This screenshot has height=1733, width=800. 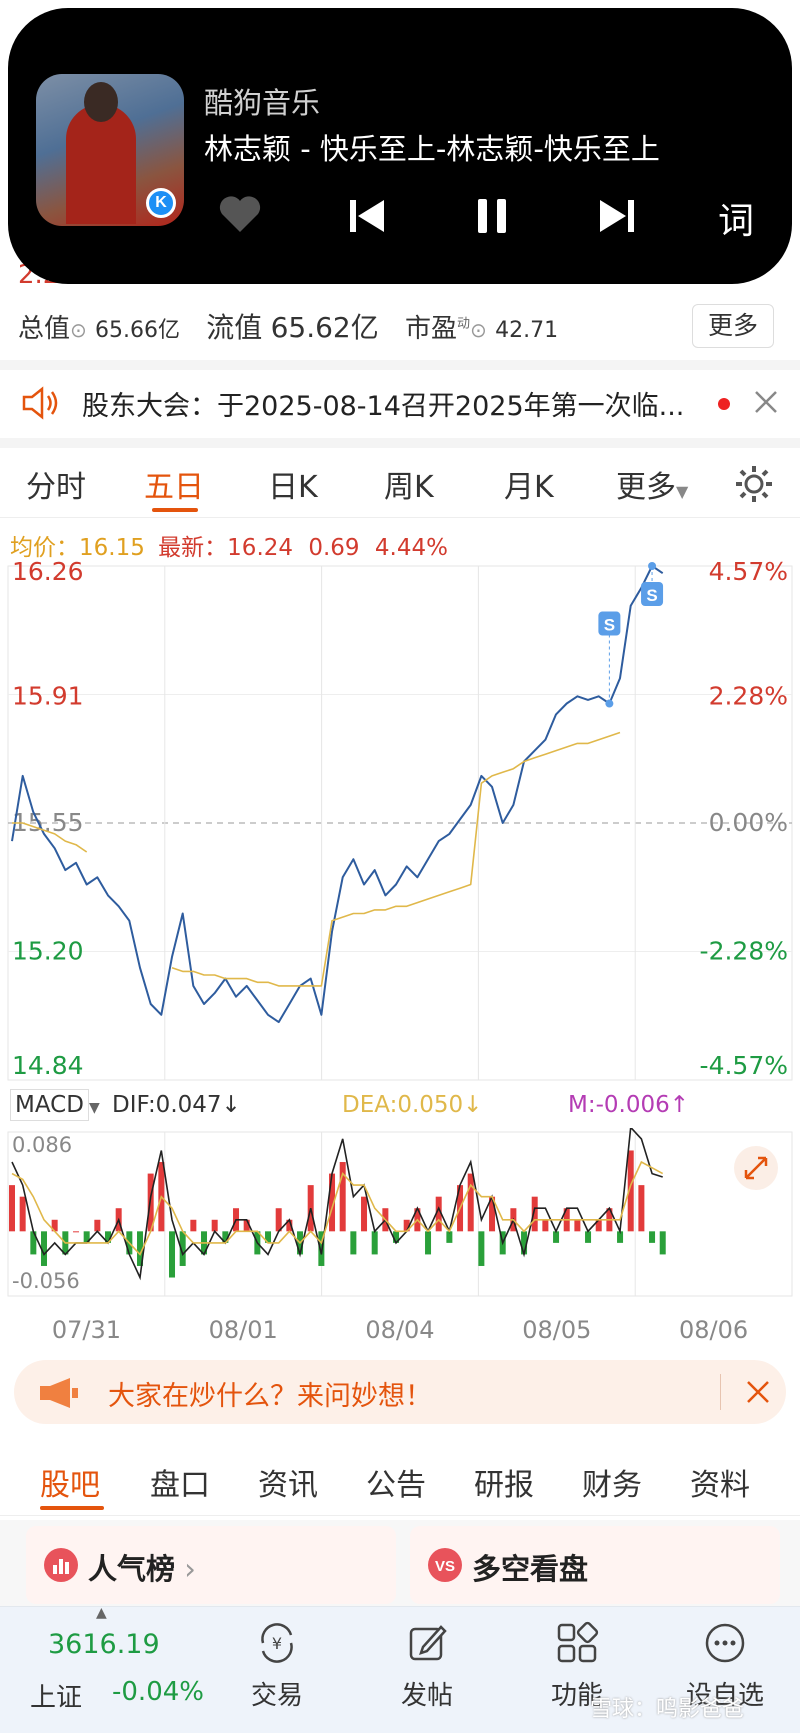 I want to click on ask-ai-text: 大家在炒什么？来问妙想！, so click(x=270, y=1396).